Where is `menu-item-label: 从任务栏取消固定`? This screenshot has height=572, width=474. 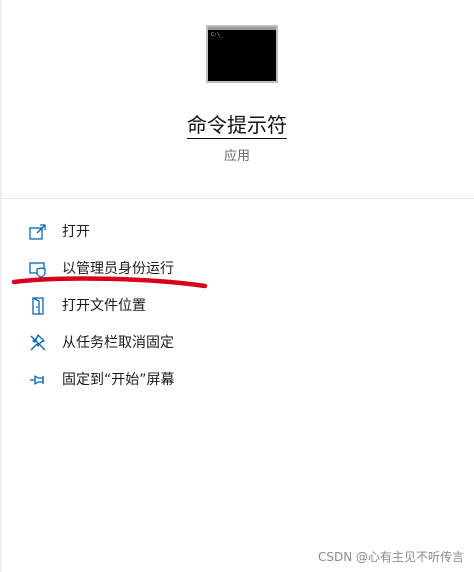
menu-item-label: 从任务栏取消固定 is located at coordinates (118, 343).